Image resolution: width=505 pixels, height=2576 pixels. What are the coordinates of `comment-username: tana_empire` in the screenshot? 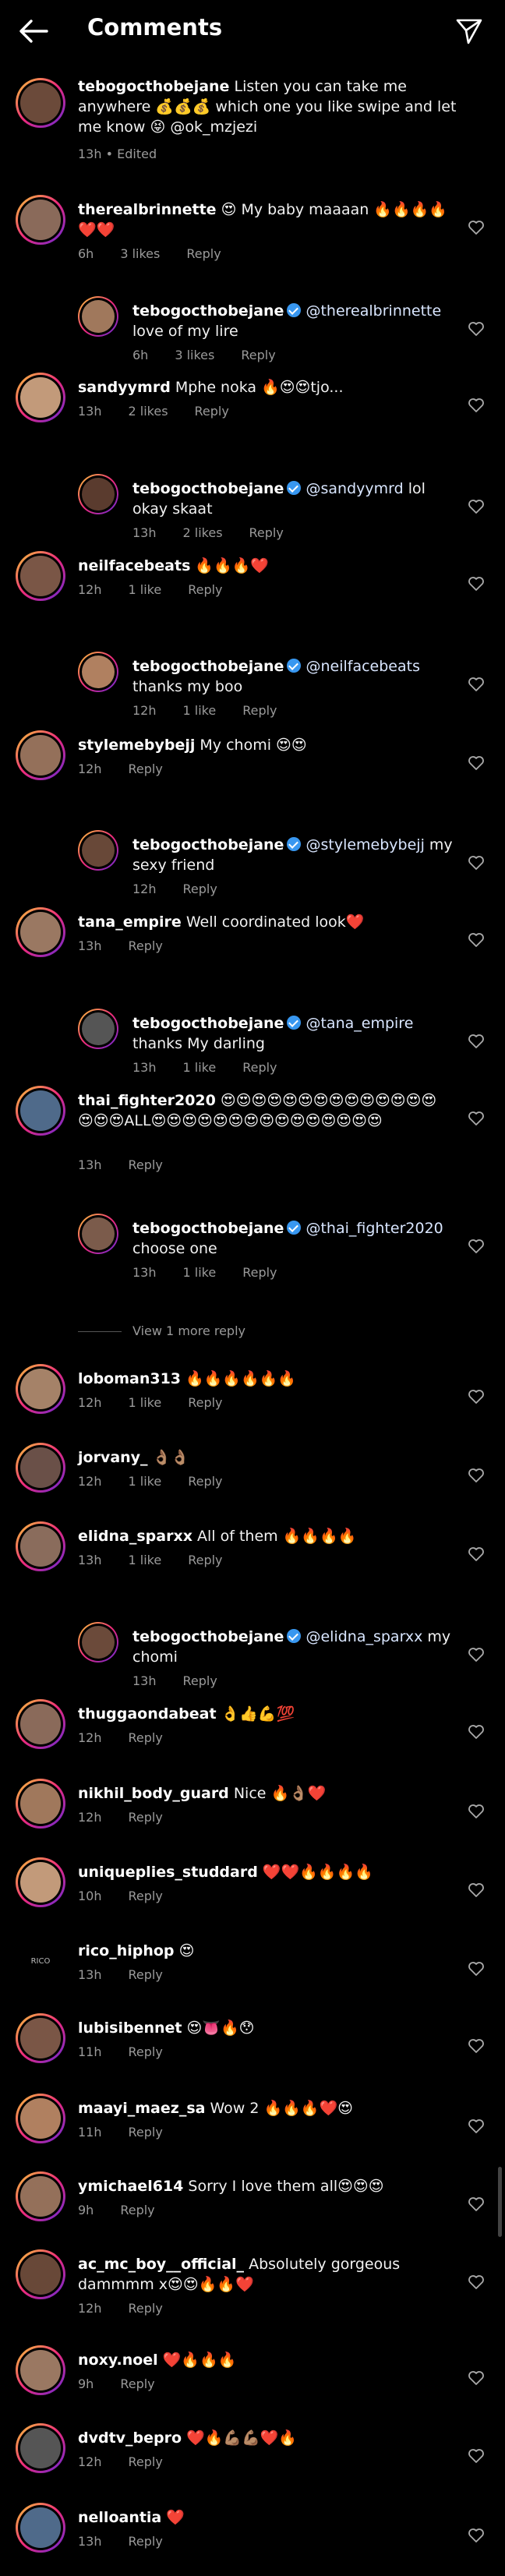 It's located at (130, 922).